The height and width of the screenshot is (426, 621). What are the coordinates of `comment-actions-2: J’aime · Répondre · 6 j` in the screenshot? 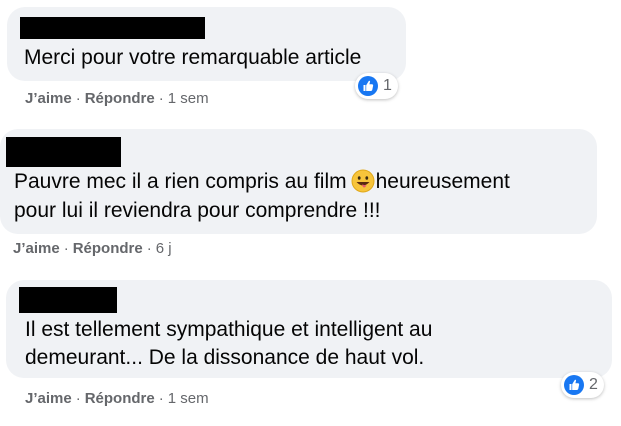 It's located at (92, 249).